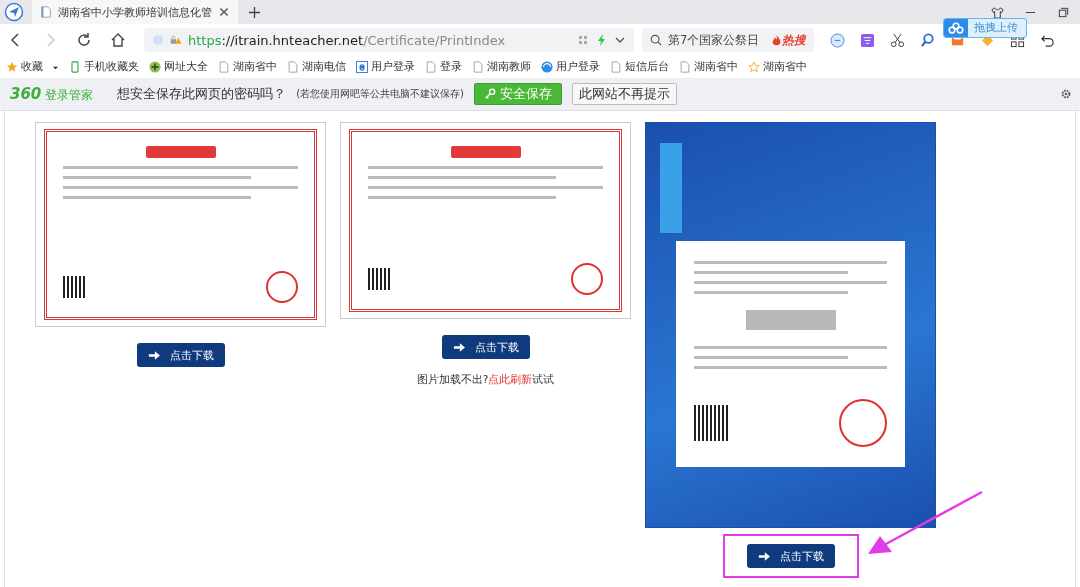 This screenshot has height=587, width=1080. I want to click on plus-circle-icon, so click(155, 67).